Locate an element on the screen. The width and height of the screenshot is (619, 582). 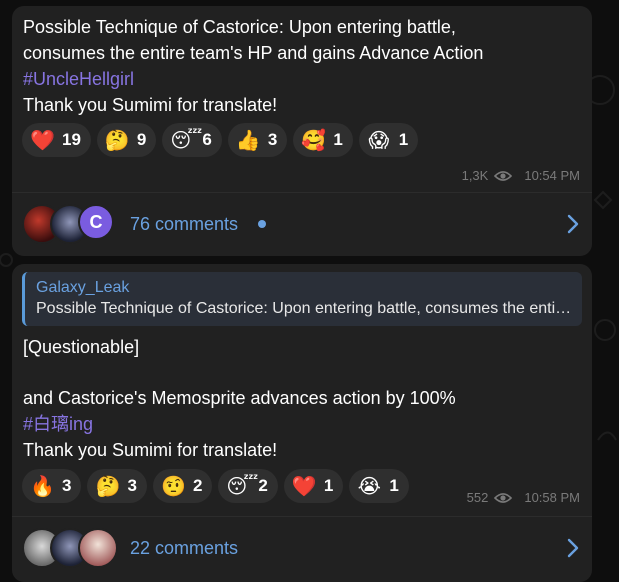
reaction-chip: 🤔 3 is located at coordinates (117, 486).